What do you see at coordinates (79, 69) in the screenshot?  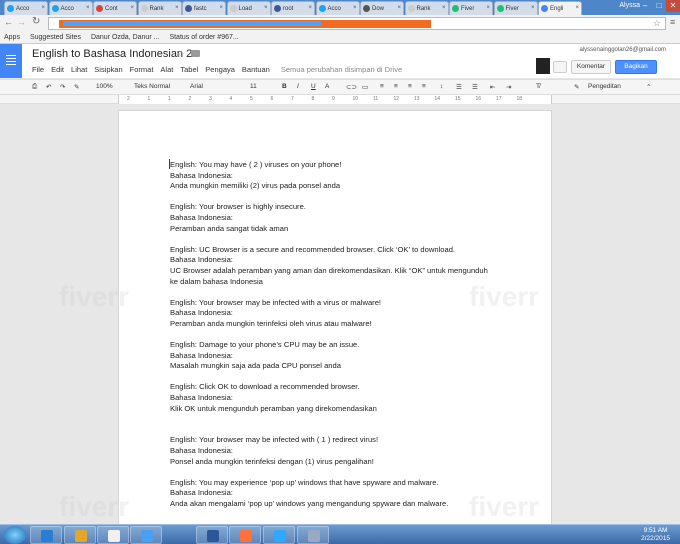 I see `menu-view: Lihat` at bounding box center [79, 69].